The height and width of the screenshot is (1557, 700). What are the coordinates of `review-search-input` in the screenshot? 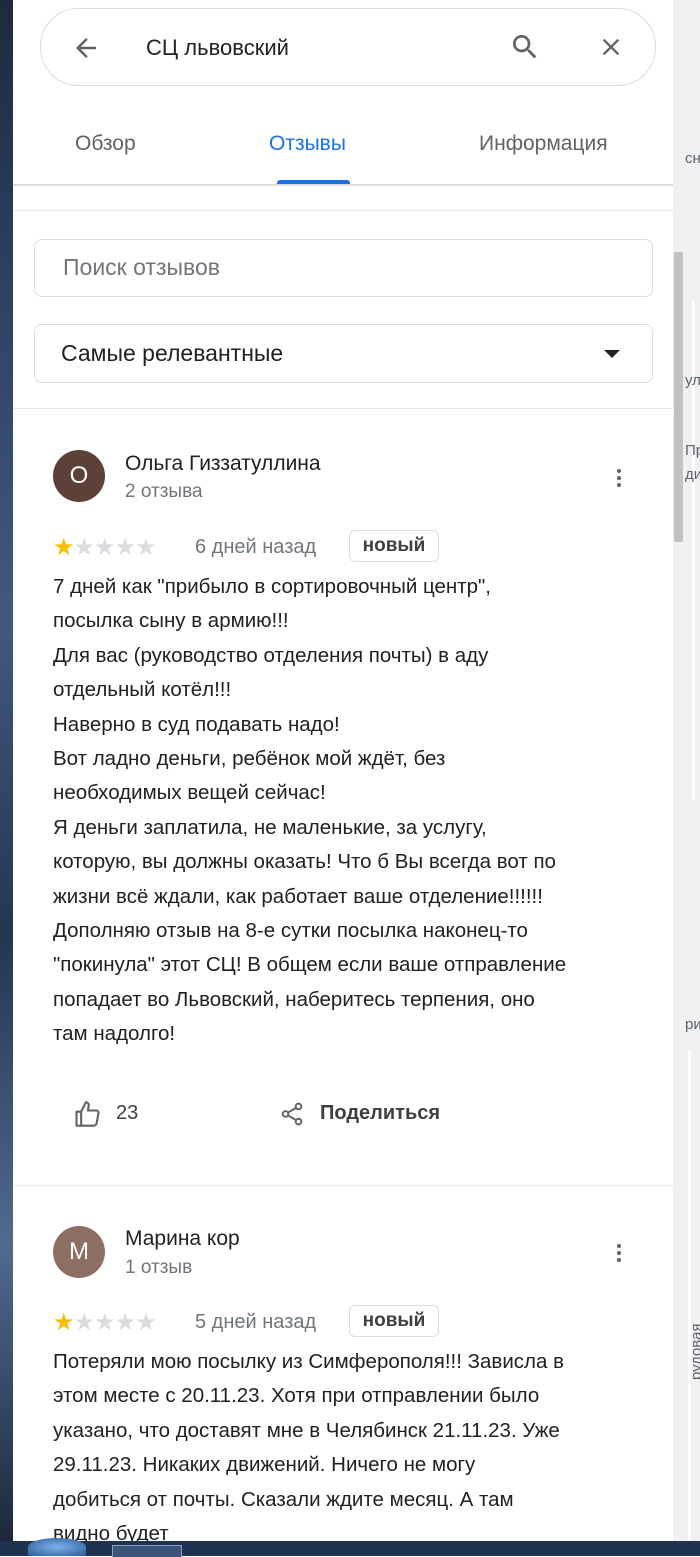 It's located at (343, 267).